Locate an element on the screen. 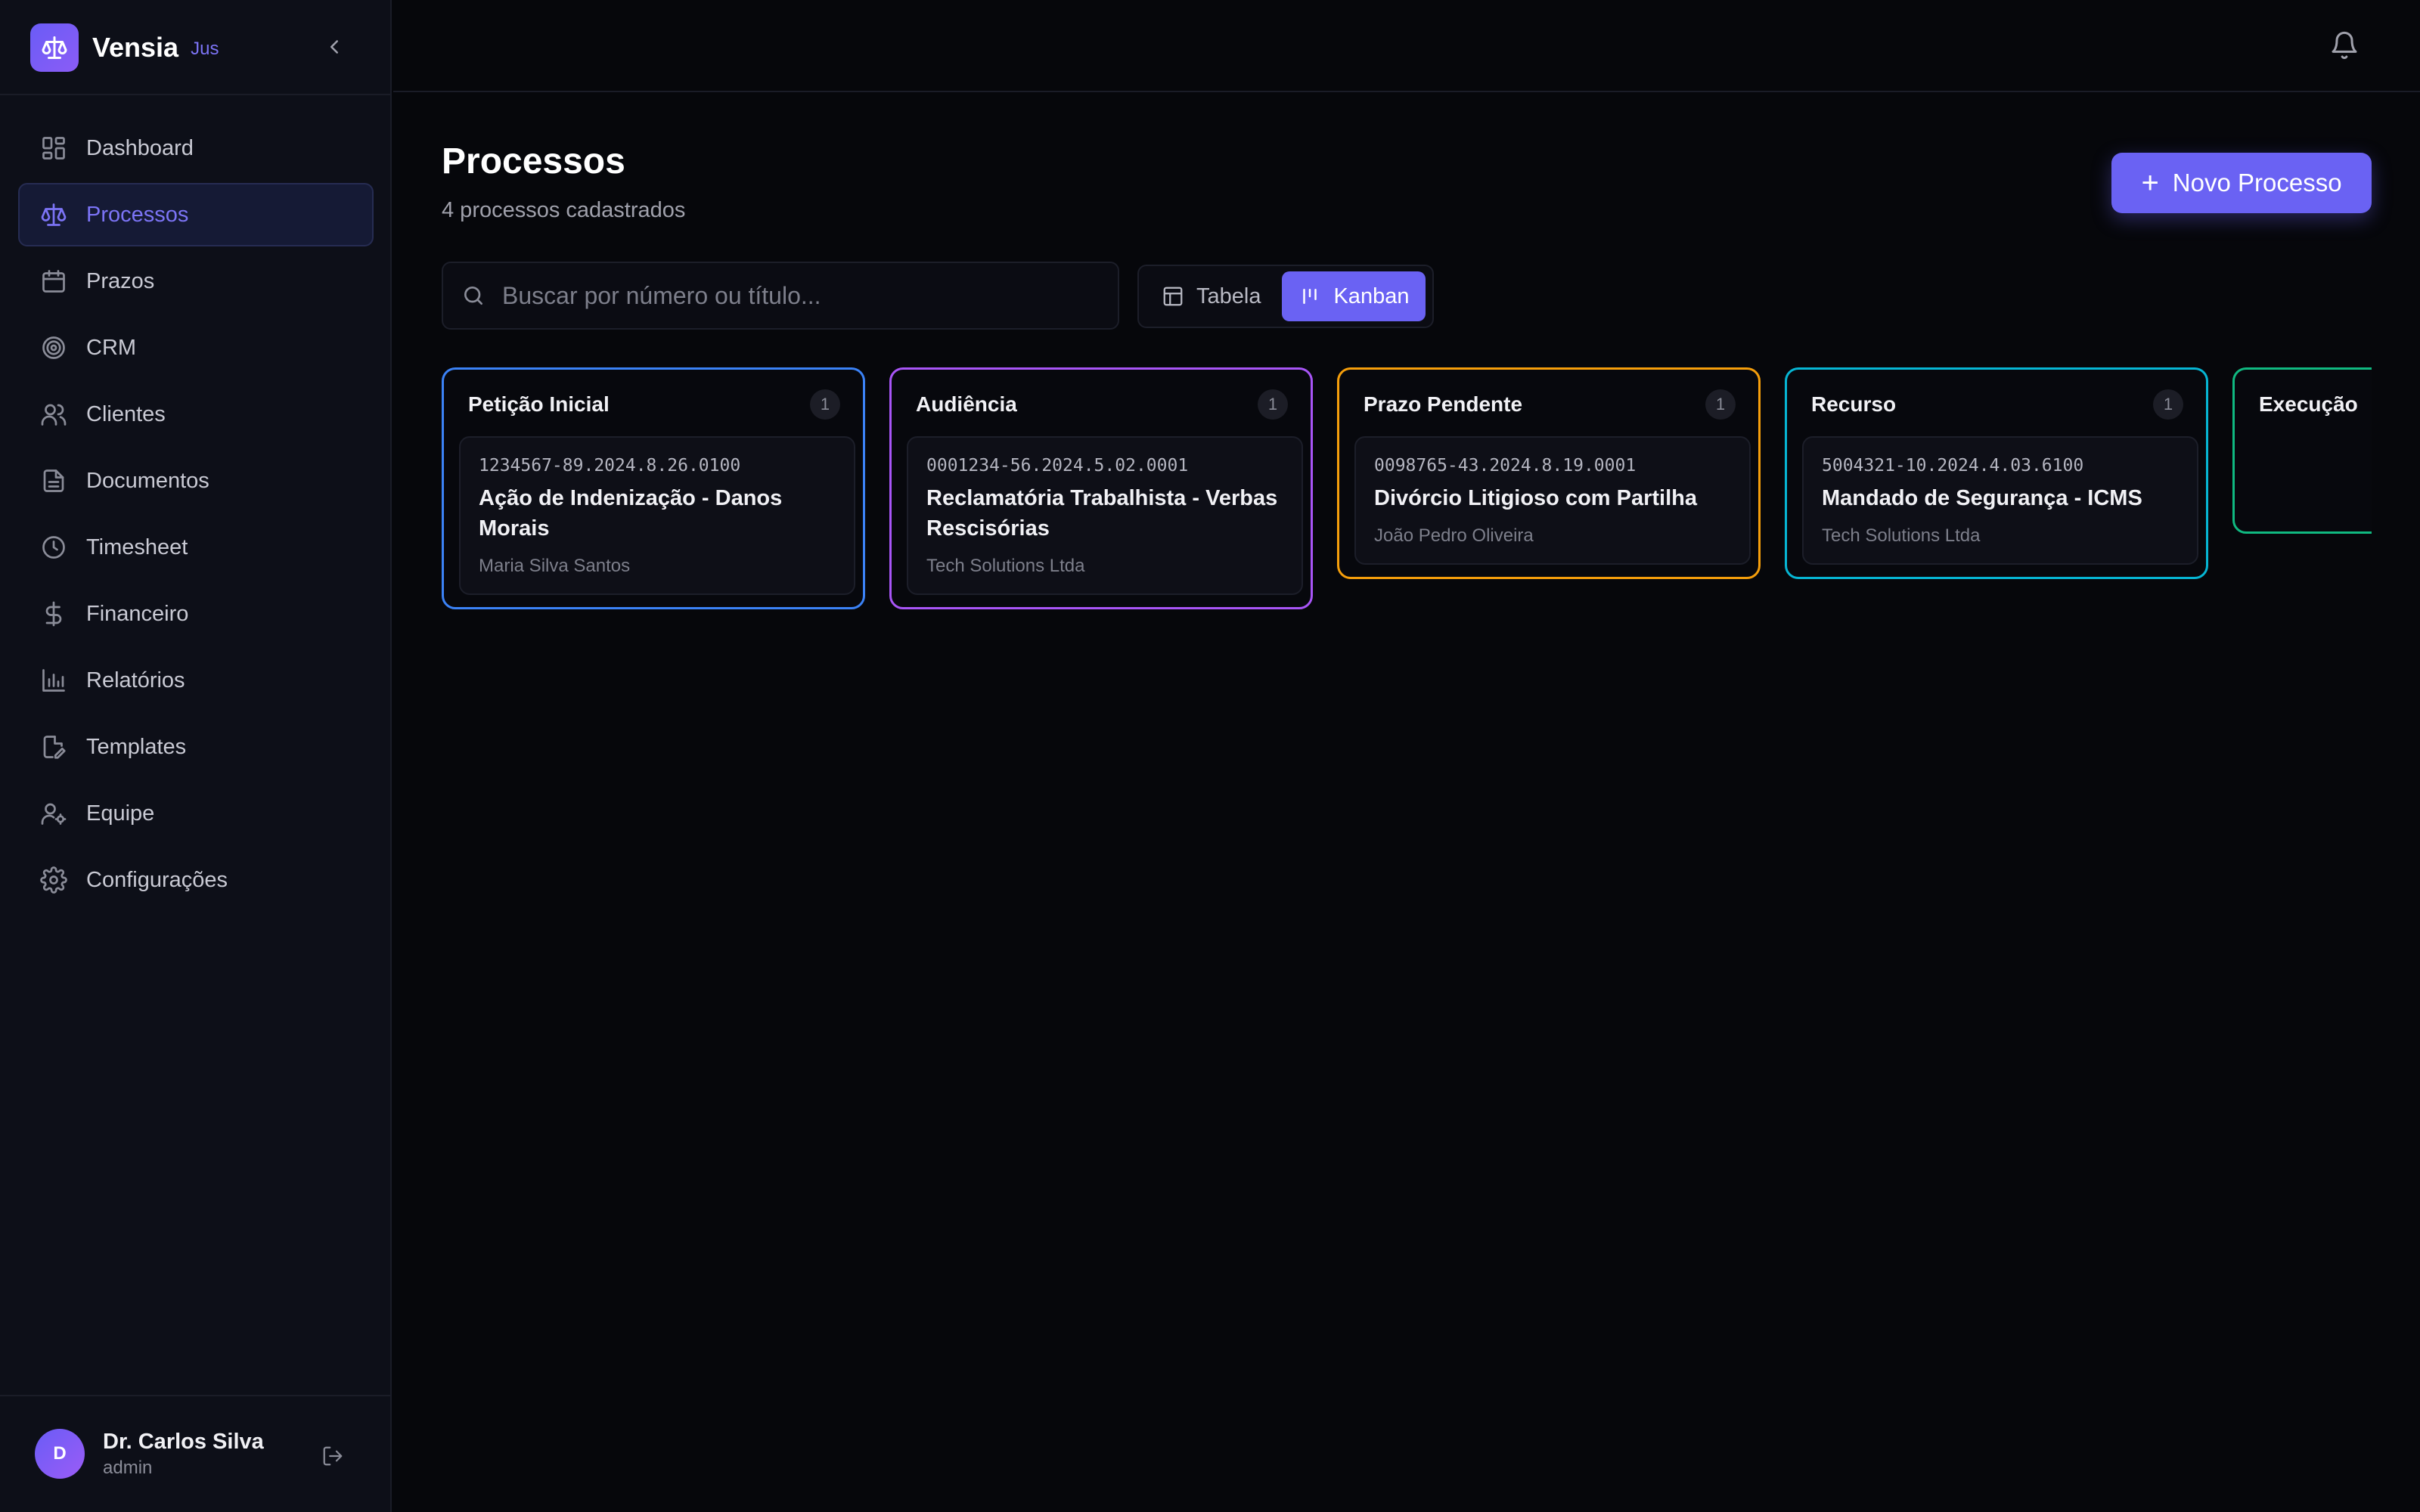 This screenshot has height=1512, width=2420. brand-tag: Jus is located at coordinates (205, 49).